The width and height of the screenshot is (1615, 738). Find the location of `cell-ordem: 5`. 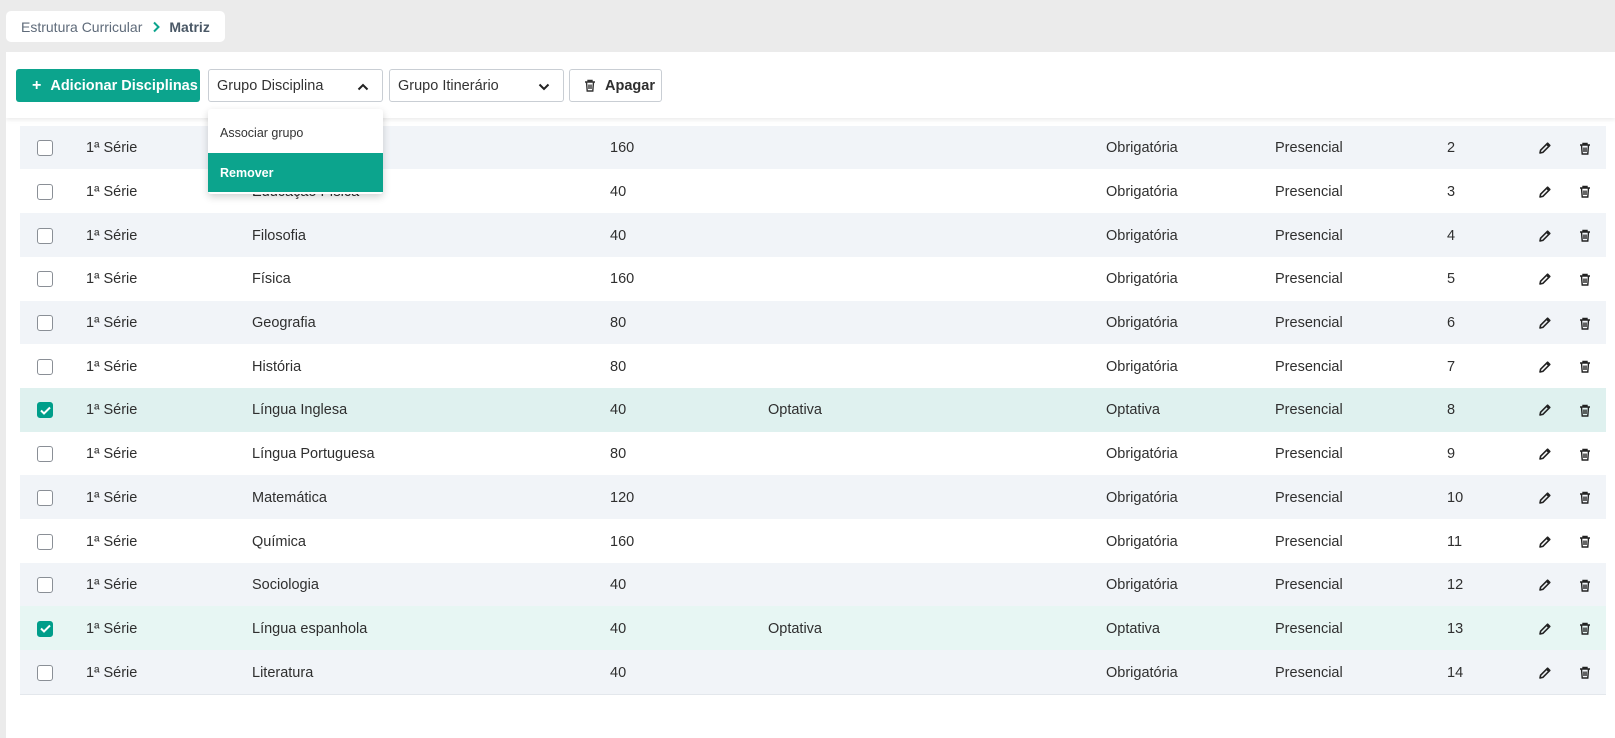

cell-ordem: 5 is located at coordinates (1451, 279).